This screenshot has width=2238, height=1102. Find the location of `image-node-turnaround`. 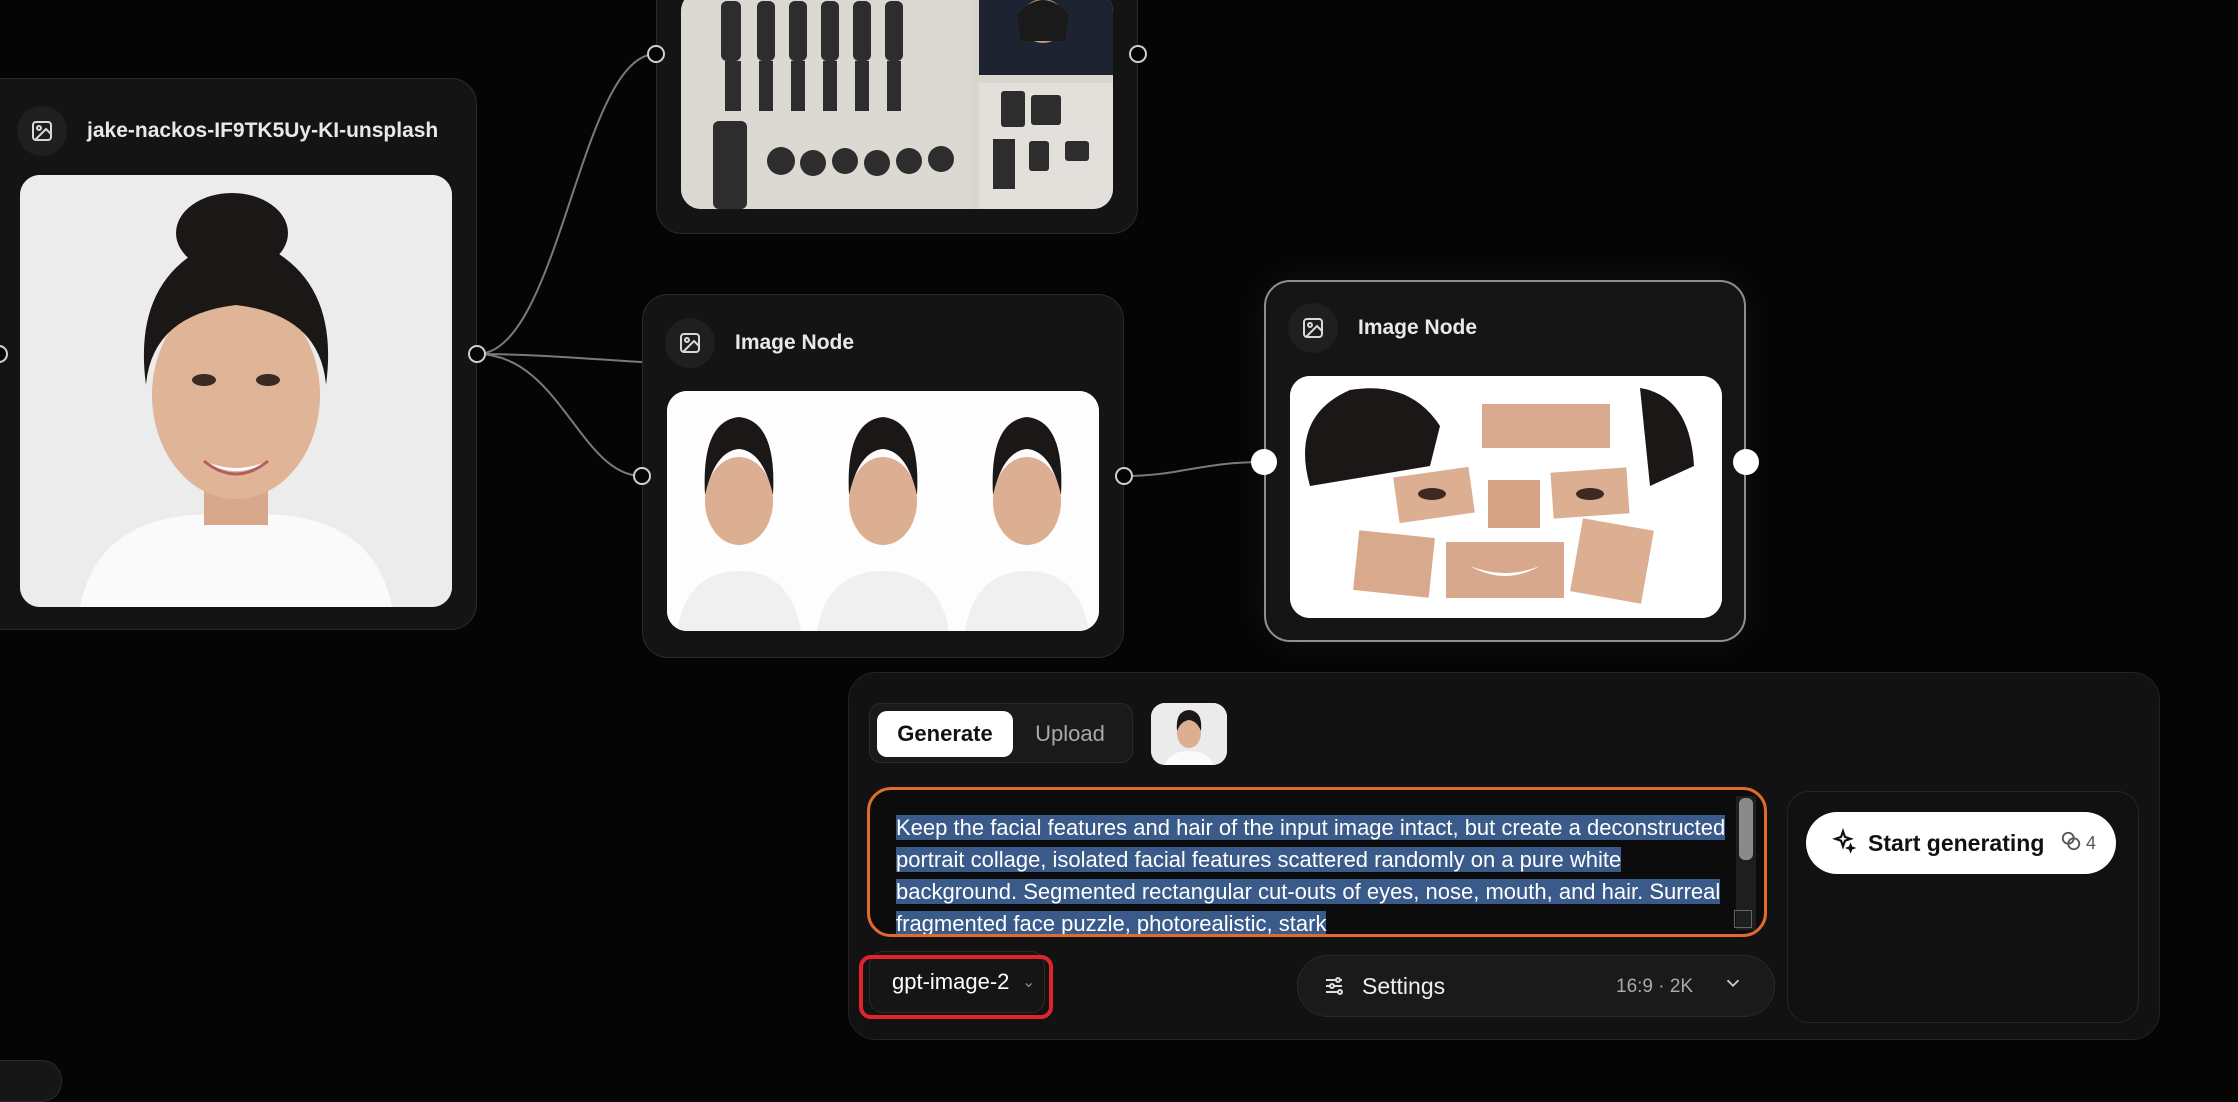

image-node-turnaround is located at coordinates (897, 117).